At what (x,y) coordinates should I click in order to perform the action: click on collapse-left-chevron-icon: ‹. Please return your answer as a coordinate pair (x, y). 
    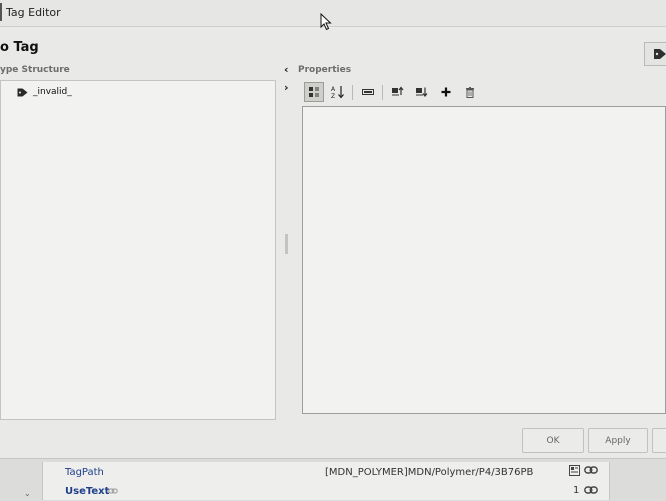
    Looking at the image, I should click on (286, 69).